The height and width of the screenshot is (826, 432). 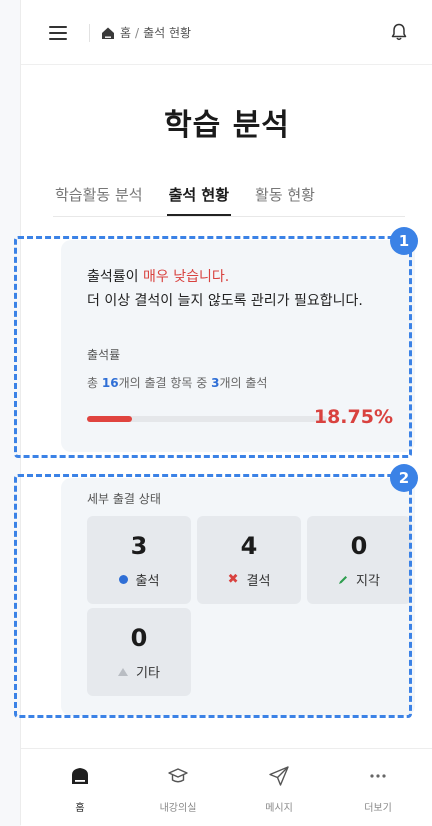 I want to click on page-title: 학습 분석, so click(x=227, y=125).